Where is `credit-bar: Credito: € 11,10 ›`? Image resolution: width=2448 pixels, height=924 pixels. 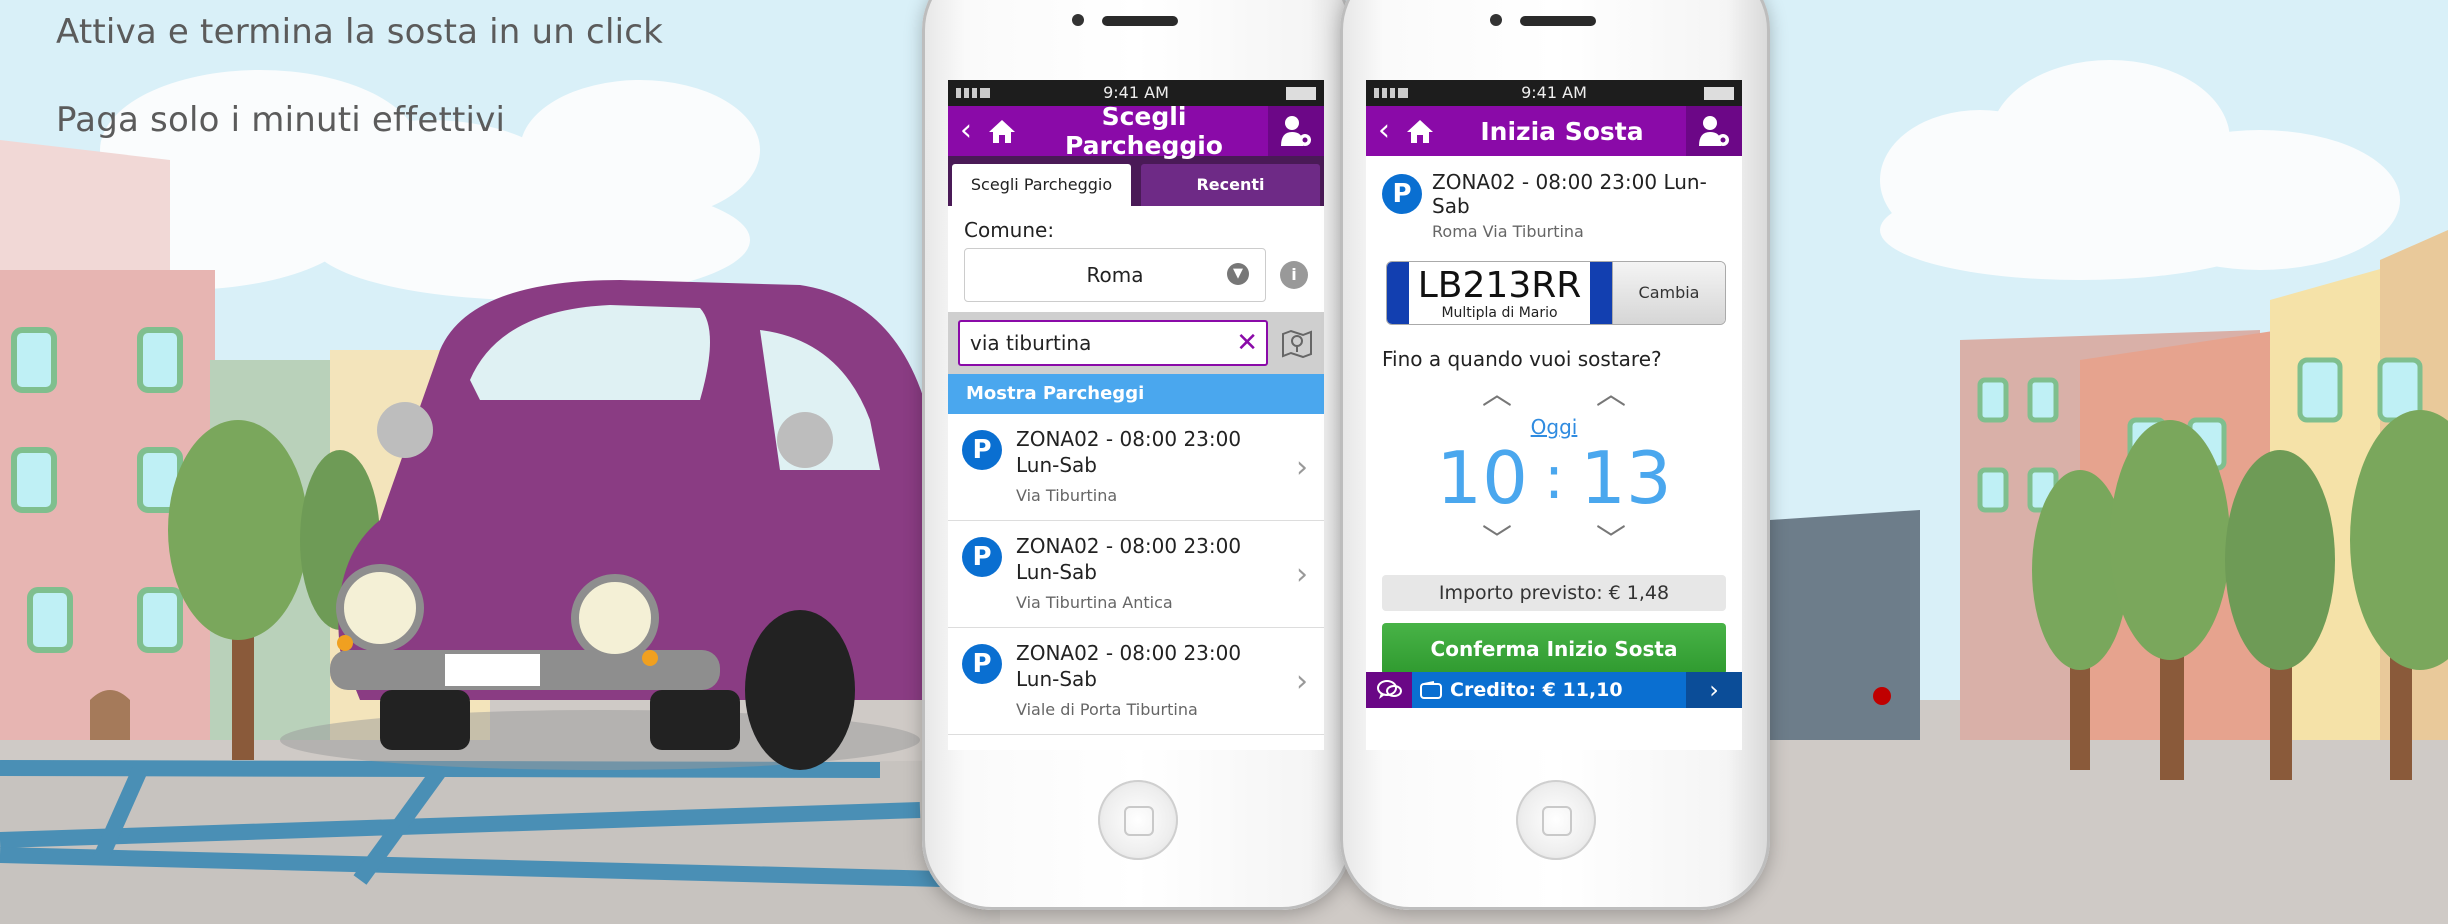
credit-bar: Credito: € 11,10 › is located at coordinates (1554, 690).